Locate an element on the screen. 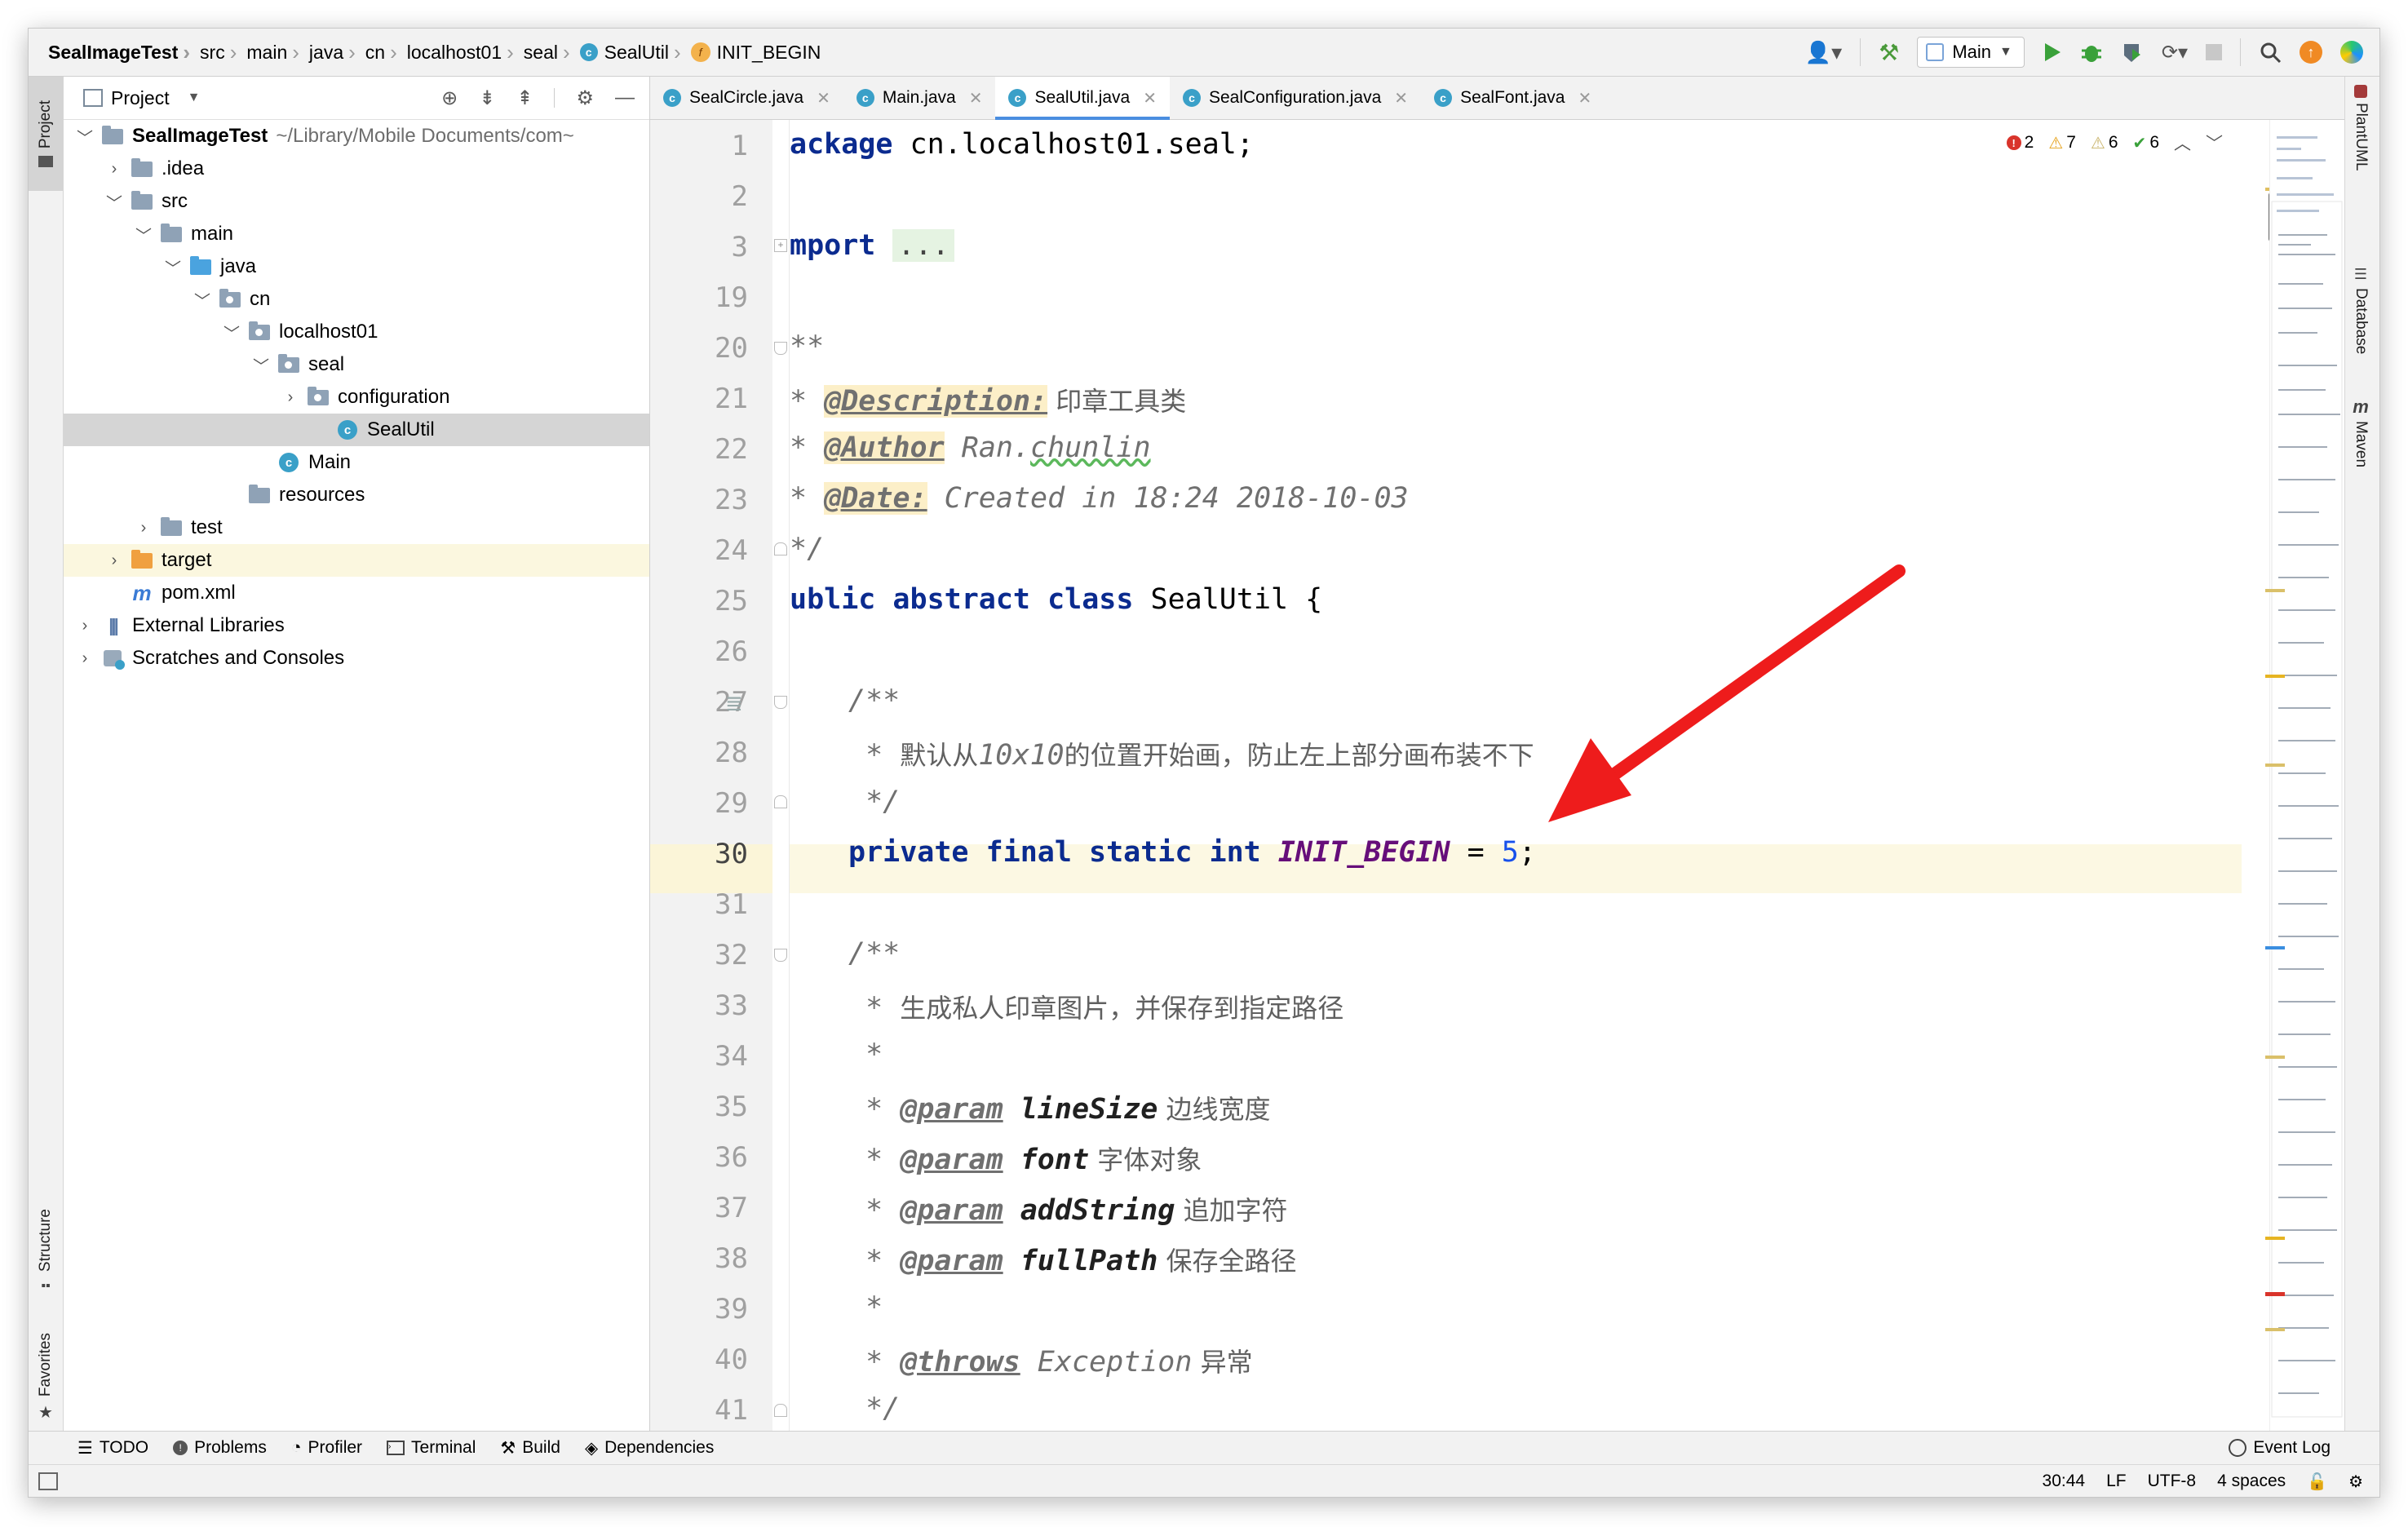 The image size is (2408, 1527). breadcrumb-item: localhost01 › is located at coordinates (465, 52).